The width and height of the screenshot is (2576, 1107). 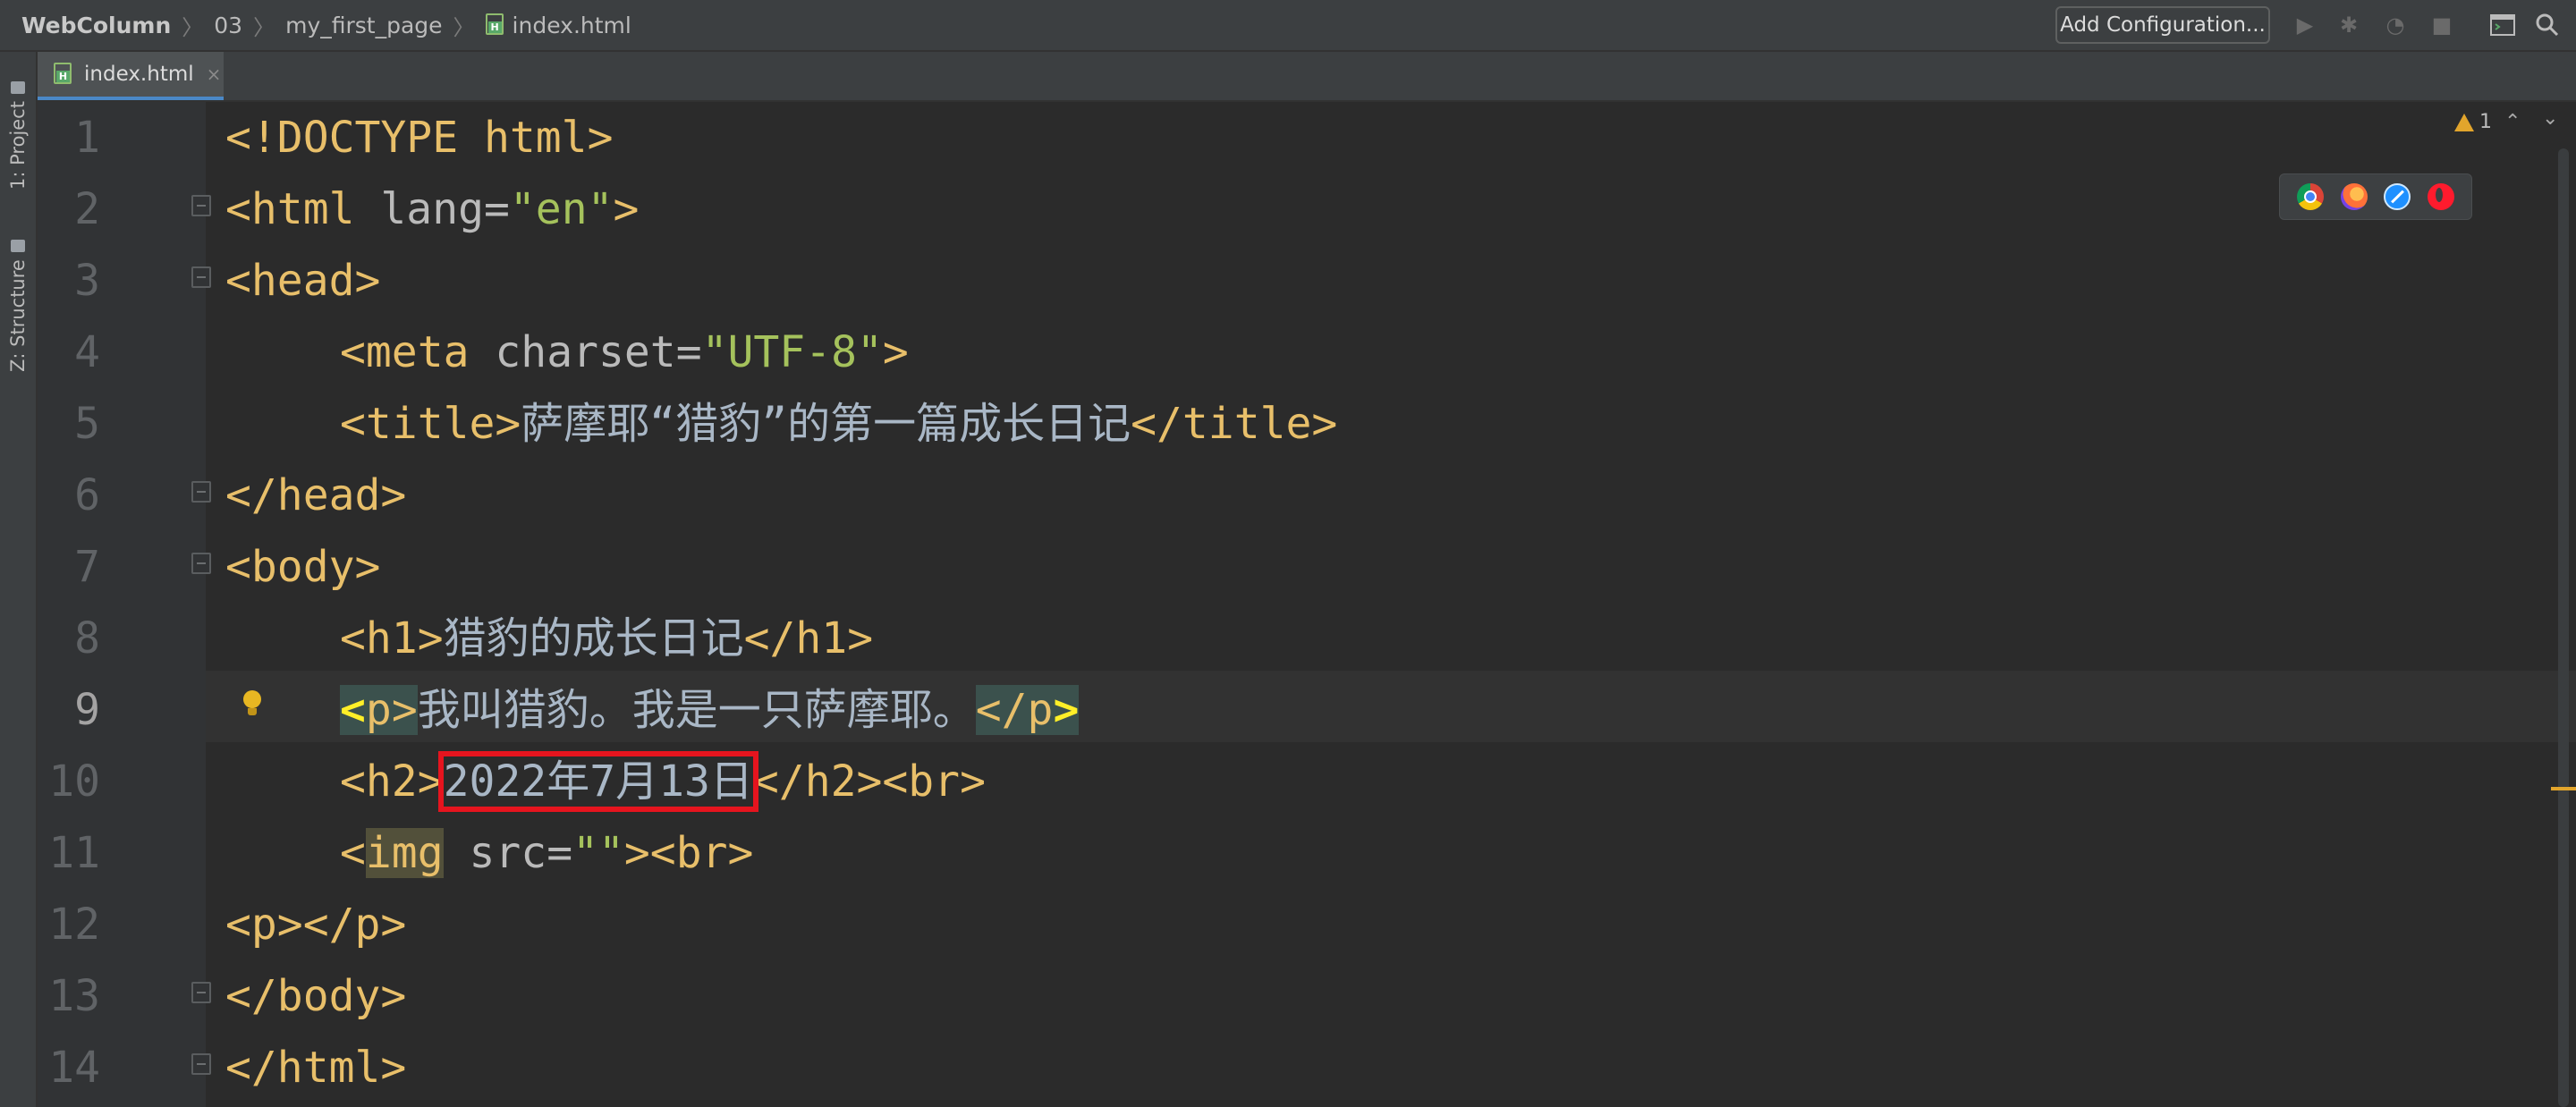 What do you see at coordinates (432, 209) in the screenshot?
I see `code-line-2: <html lang="en">` at bounding box center [432, 209].